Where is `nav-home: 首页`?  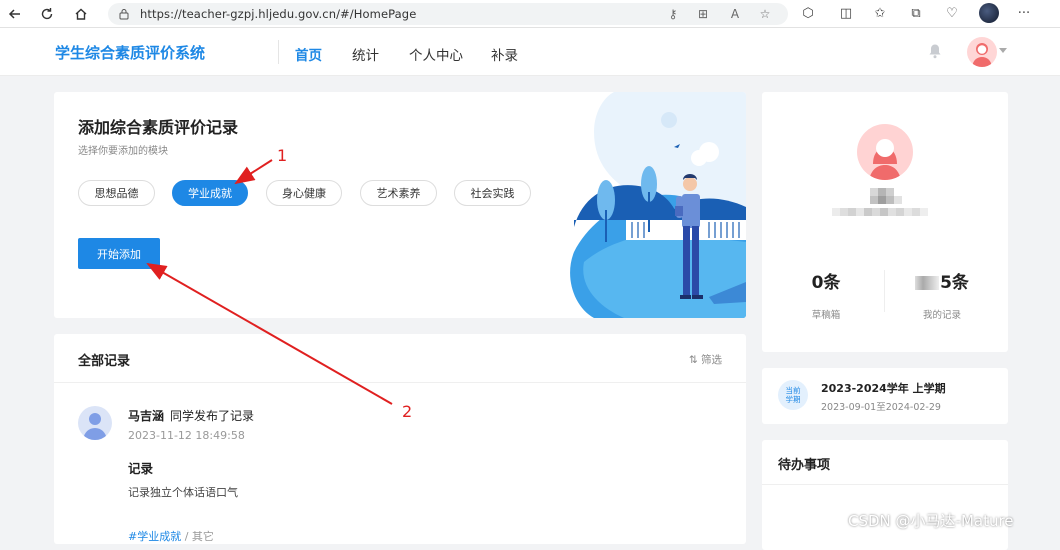
nav-home: 首页 is located at coordinates (308, 54).